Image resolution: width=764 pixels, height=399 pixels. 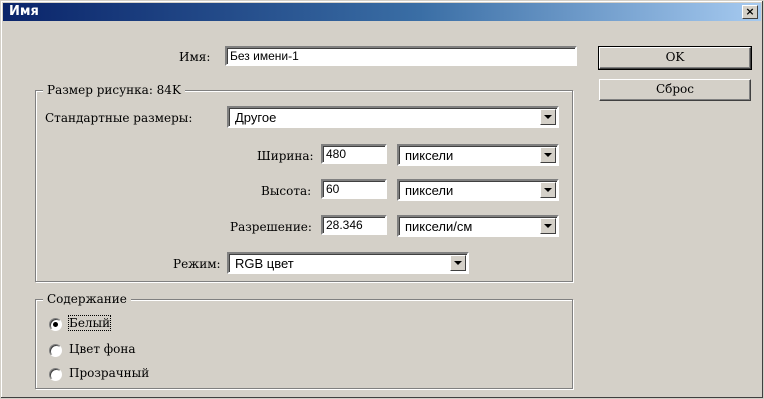 What do you see at coordinates (675, 90) in the screenshot?
I see `reset-button: Сброс` at bounding box center [675, 90].